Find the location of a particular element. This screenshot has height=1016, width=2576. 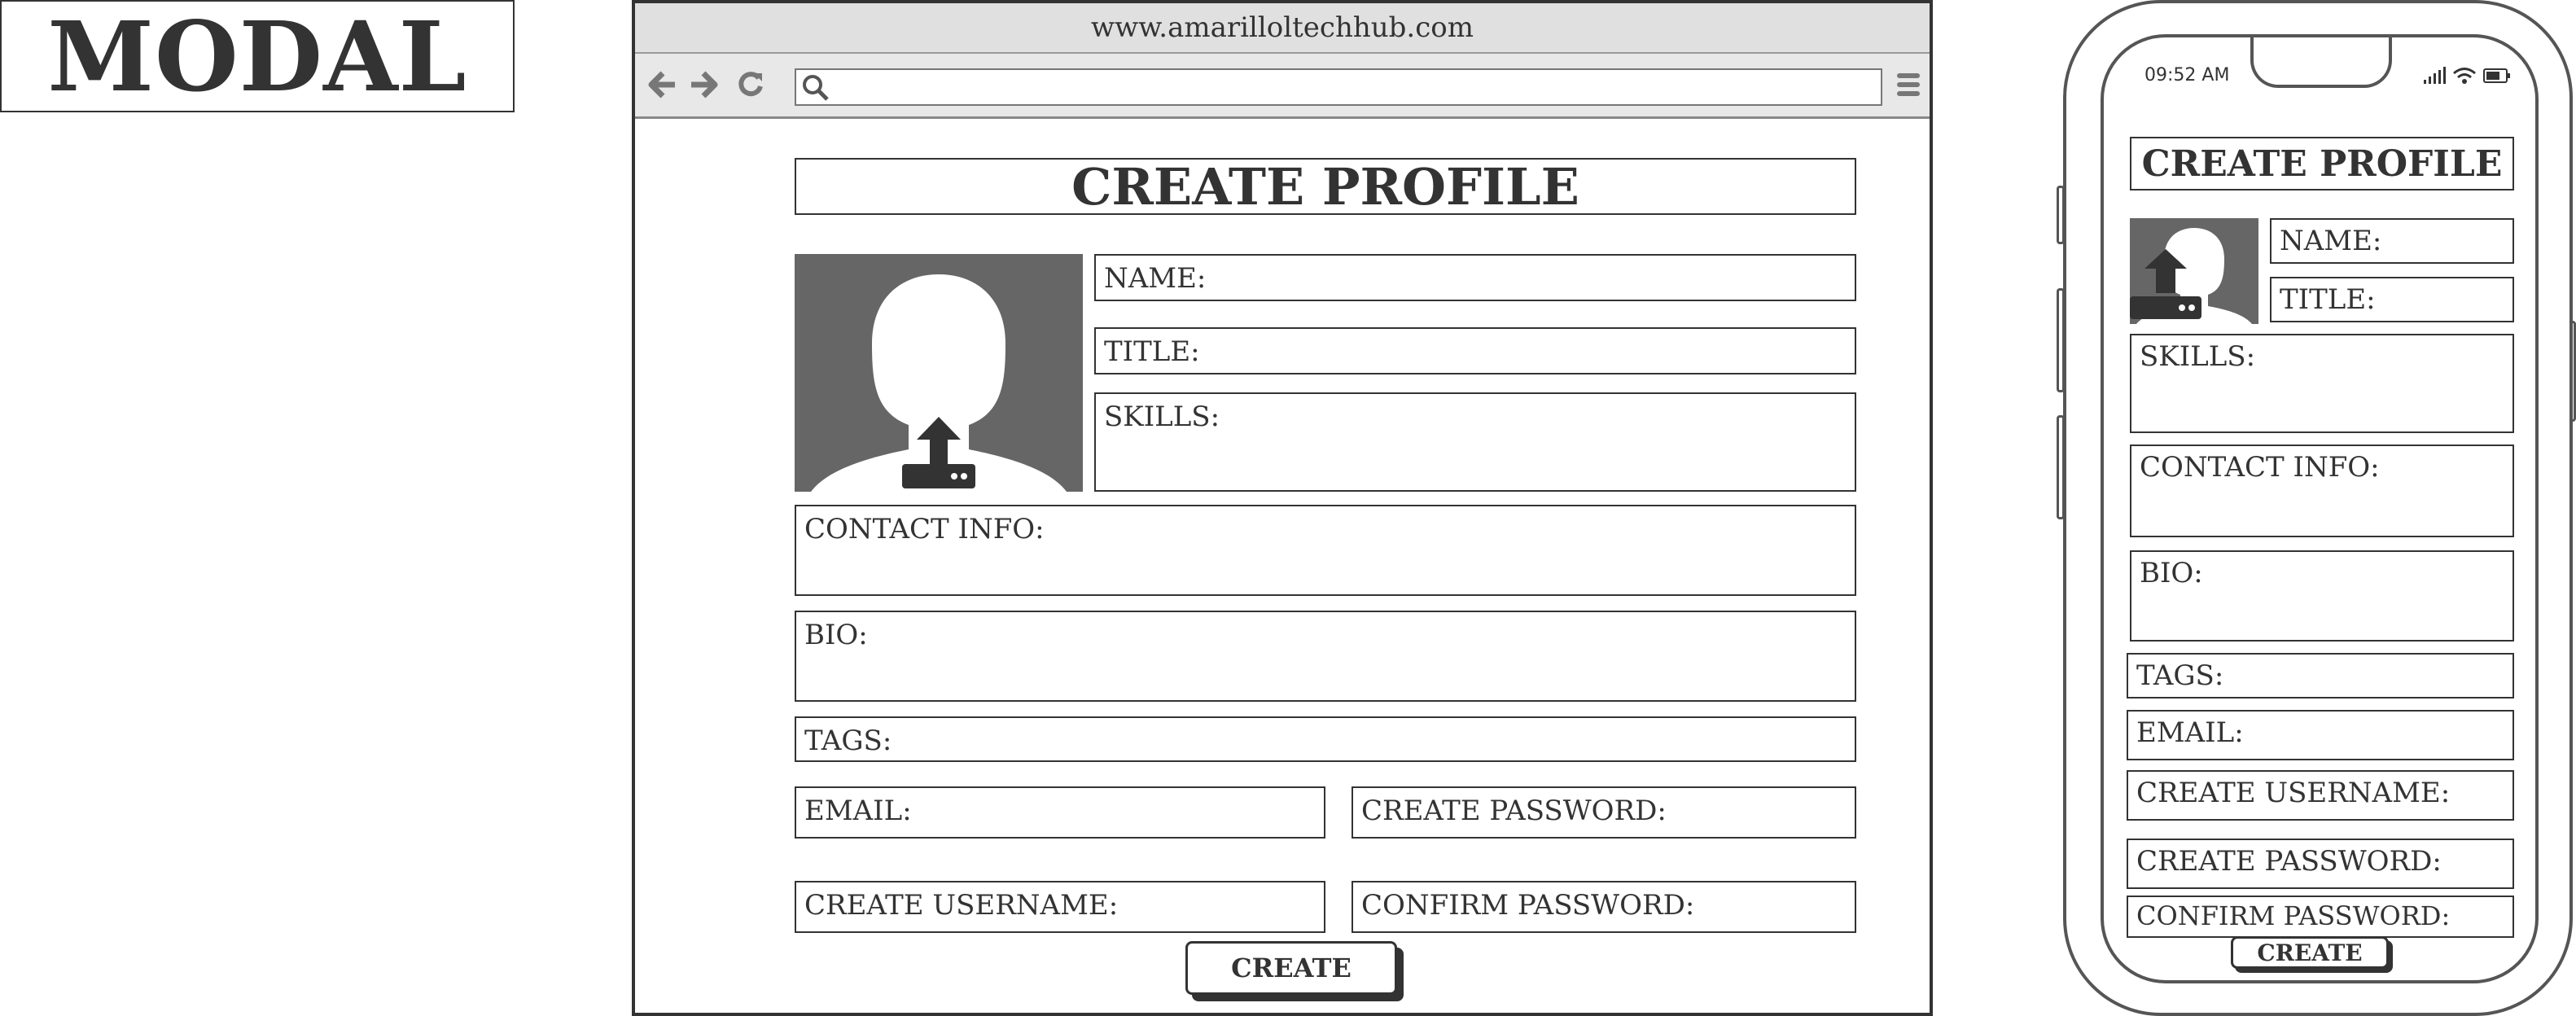

url-title: www.amarilloltechhub.com is located at coordinates (1282, 27).